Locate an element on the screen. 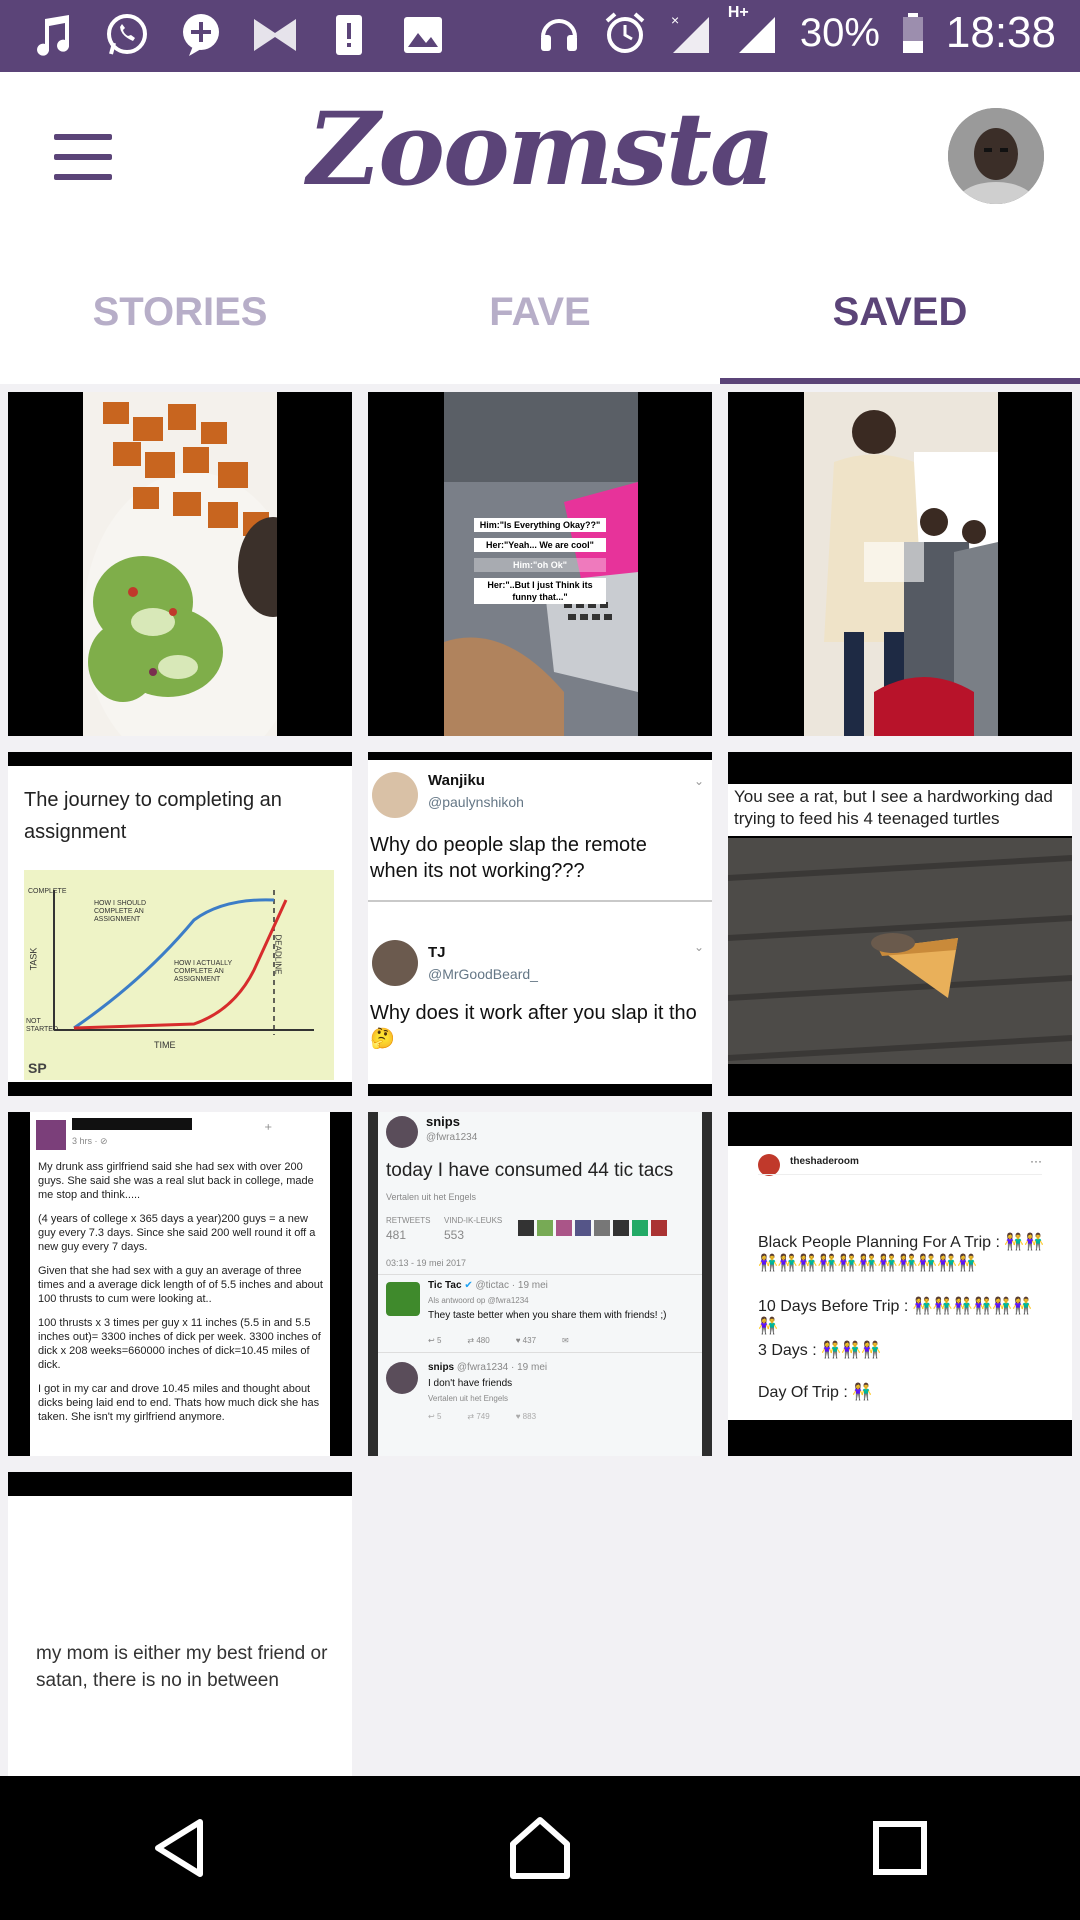  heart-icon: ♥ 437 is located at coordinates (526, 1340).